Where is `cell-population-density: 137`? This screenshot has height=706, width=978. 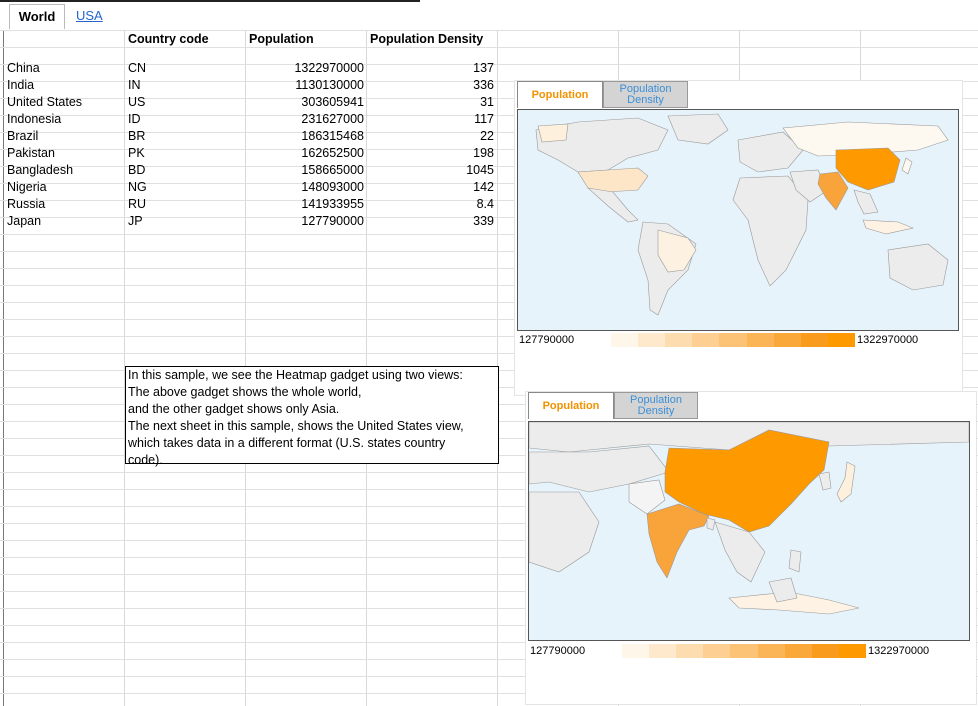
cell-population-density: 137 is located at coordinates (431, 68).